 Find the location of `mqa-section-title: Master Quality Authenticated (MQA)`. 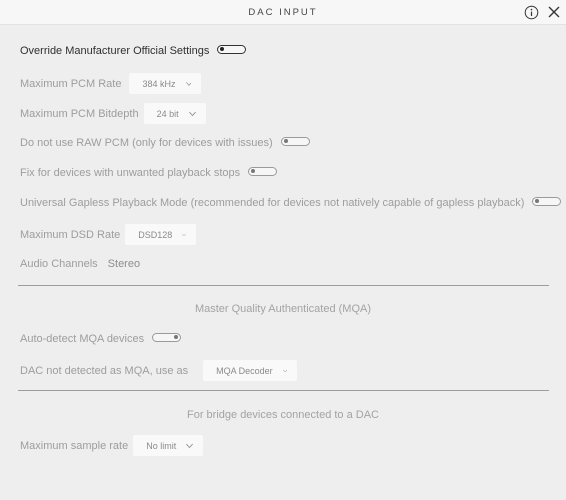

mqa-section-title: Master Quality Authenticated (MQA) is located at coordinates (283, 309).